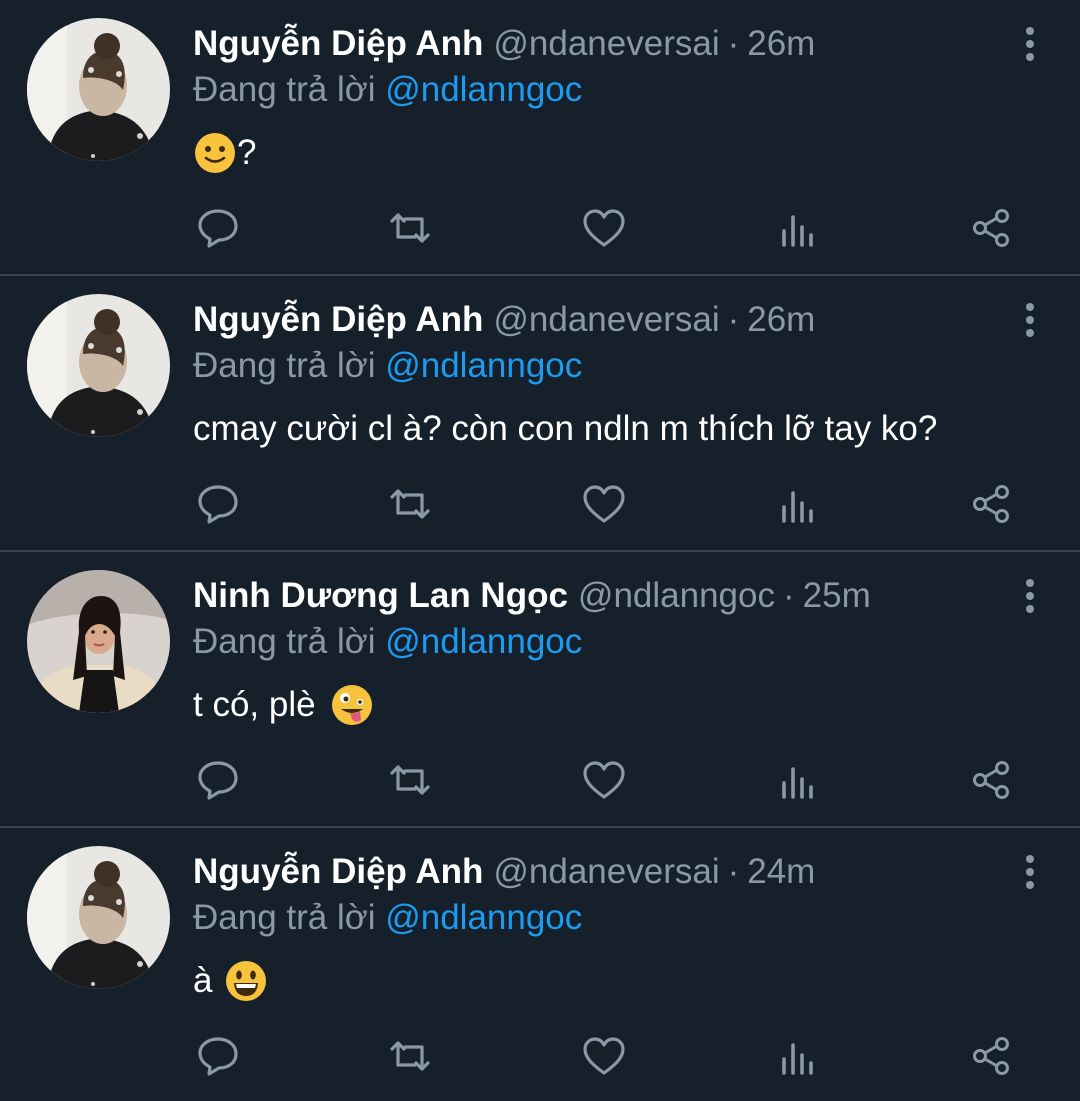 This screenshot has width=1080, height=1101. I want to click on timestamp: 24m, so click(781, 872).